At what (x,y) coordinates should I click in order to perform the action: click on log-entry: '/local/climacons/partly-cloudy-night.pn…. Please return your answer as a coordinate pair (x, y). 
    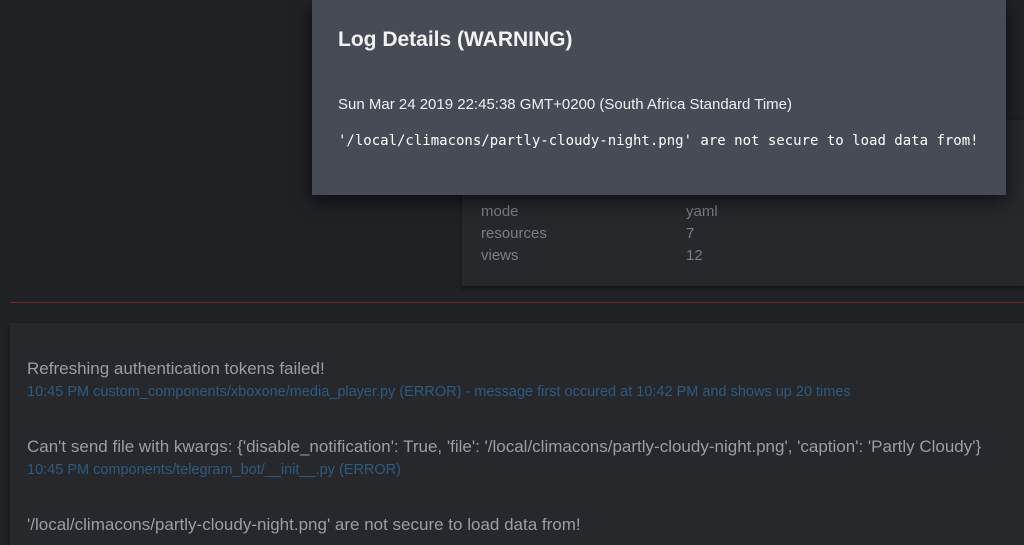
    Looking at the image, I should click on (524, 526).